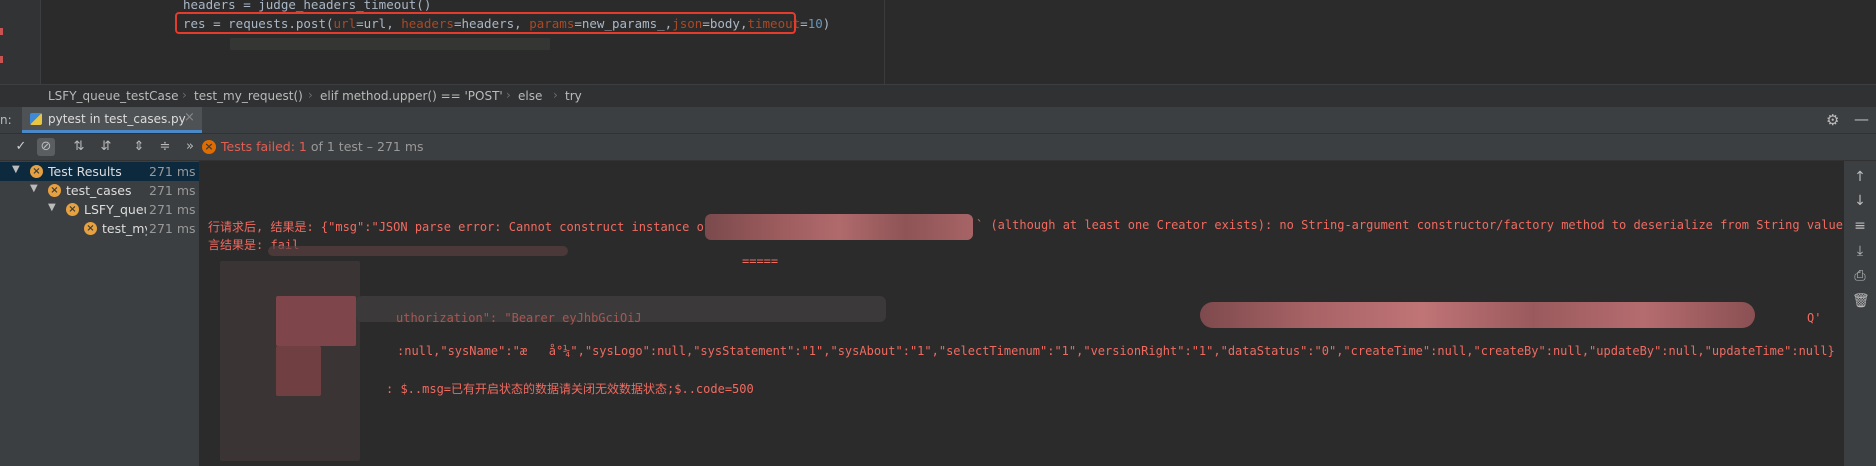  Describe the element at coordinates (1860, 226) in the screenshot. I see `soft-wrap-icon: ≡` at that location.